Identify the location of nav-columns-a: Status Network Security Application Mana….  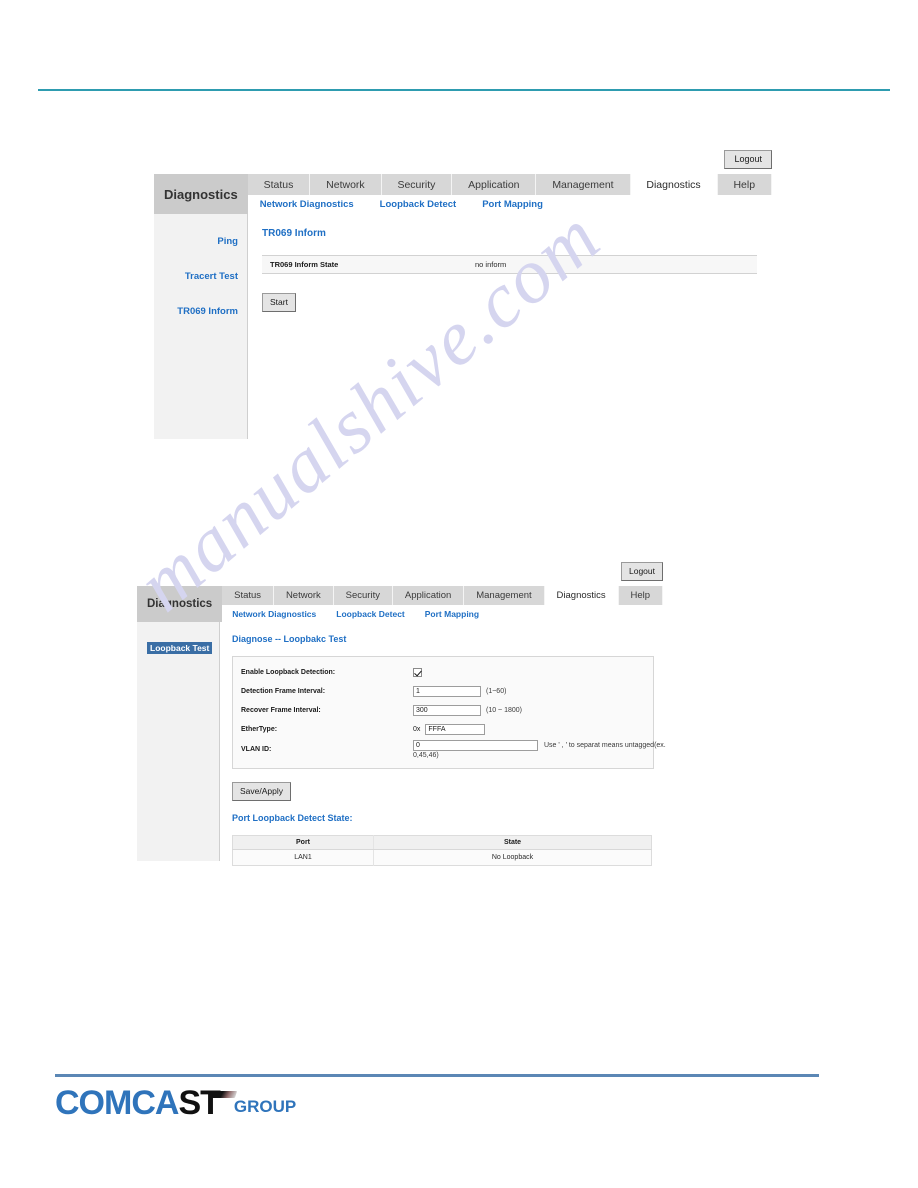
(509, 194).